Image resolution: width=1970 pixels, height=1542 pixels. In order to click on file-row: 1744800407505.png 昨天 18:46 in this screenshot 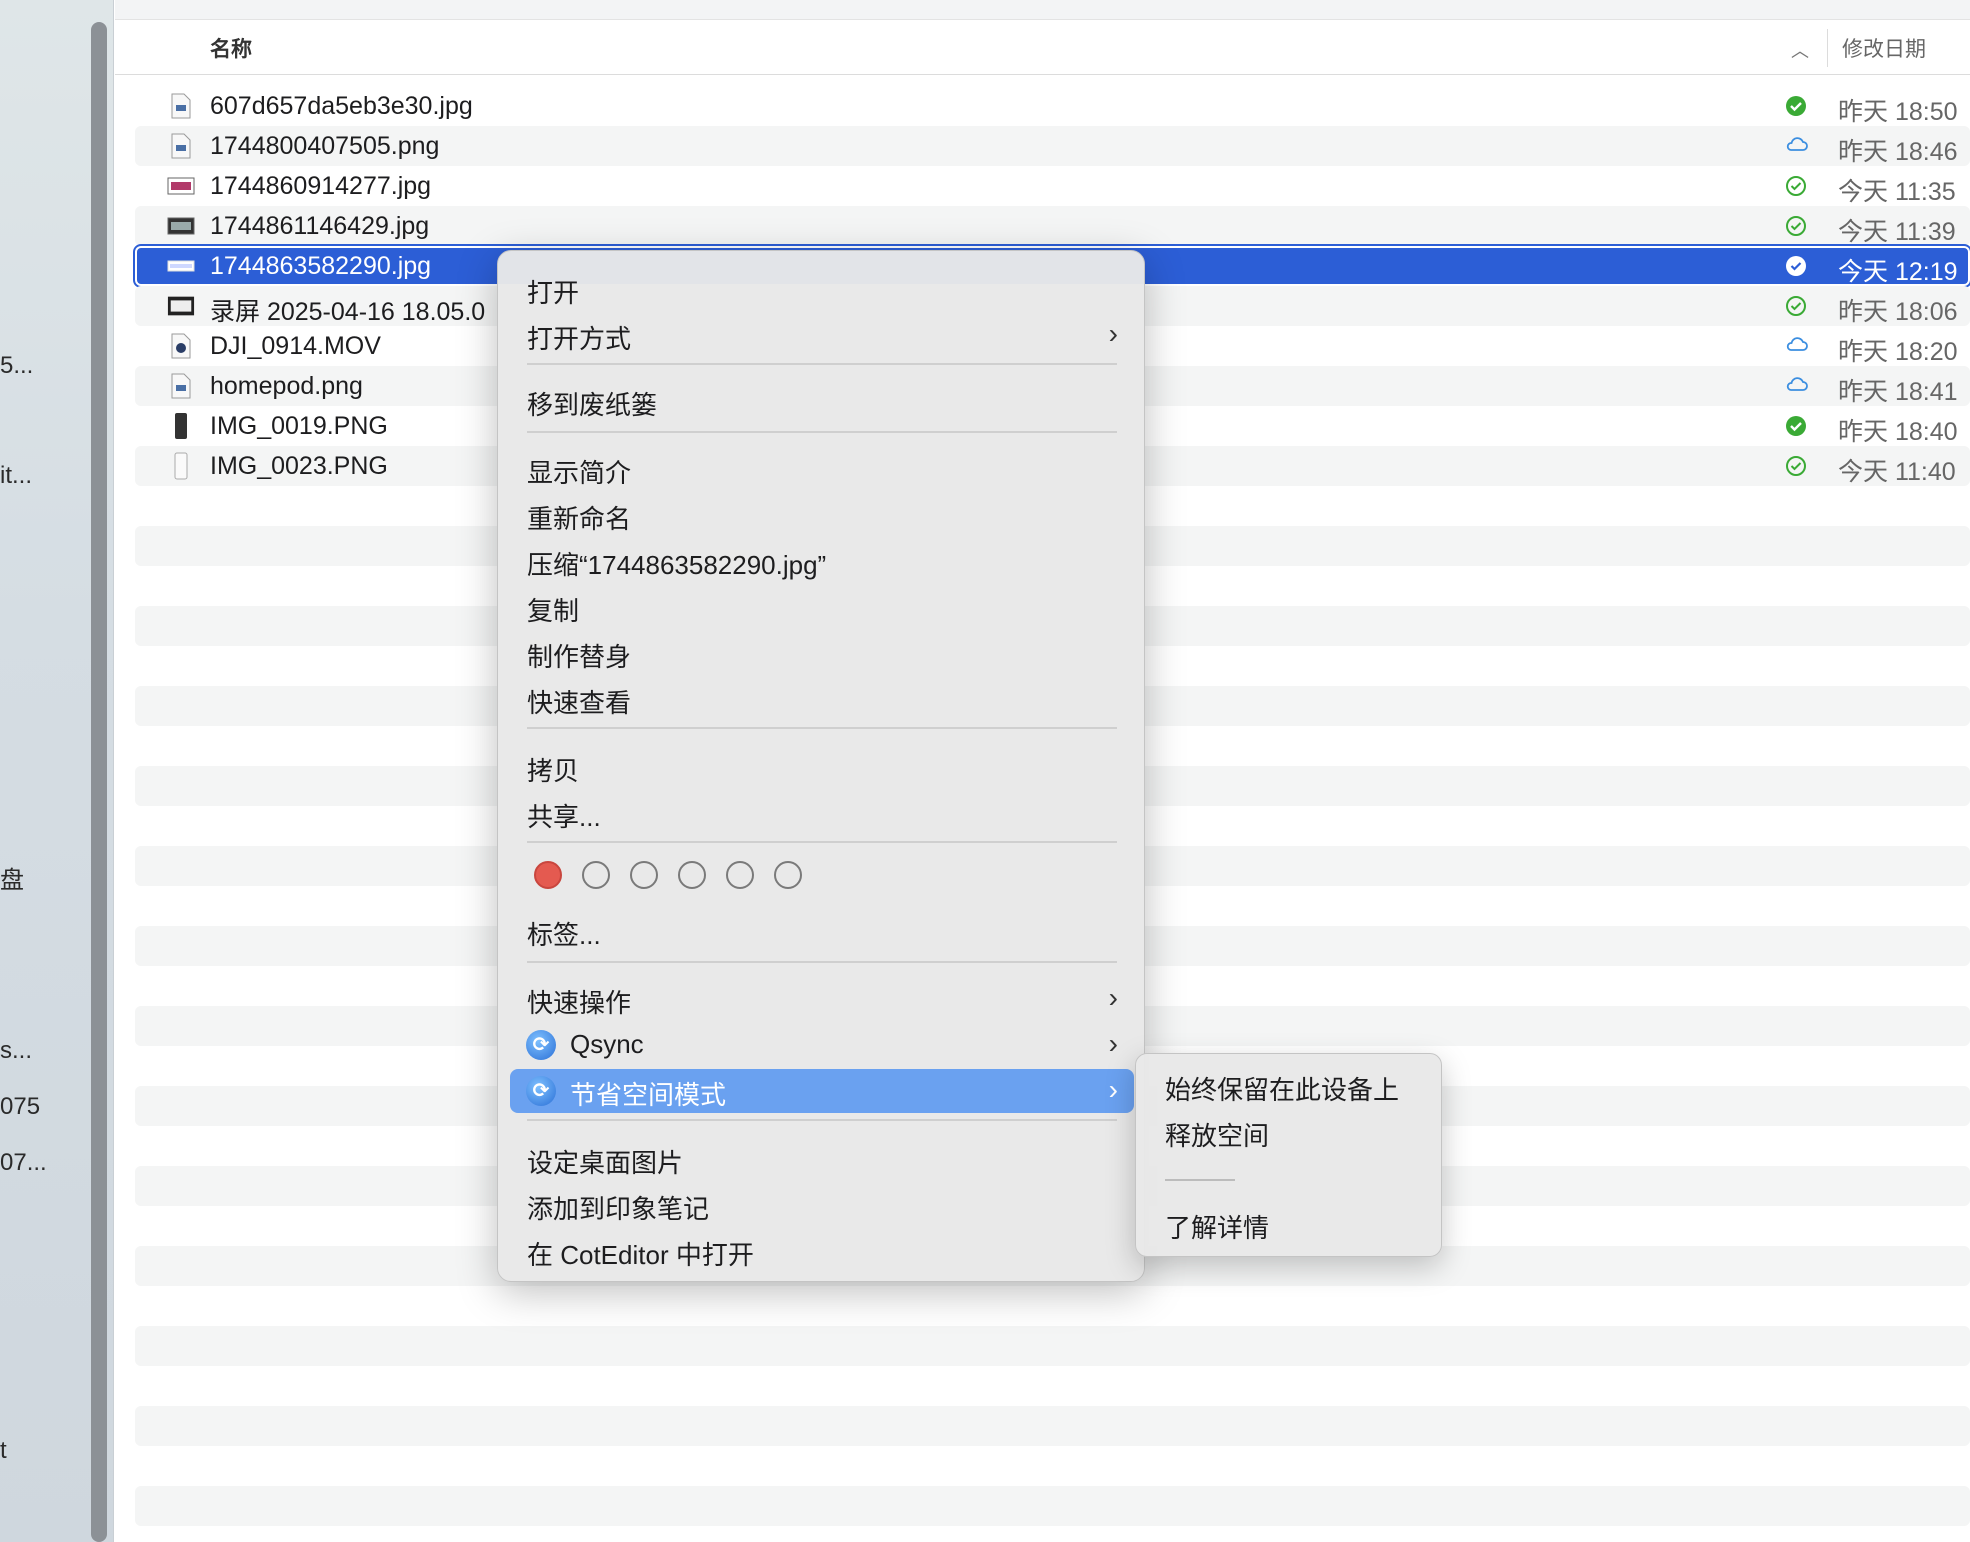, I will do `click(1052, 146)`.